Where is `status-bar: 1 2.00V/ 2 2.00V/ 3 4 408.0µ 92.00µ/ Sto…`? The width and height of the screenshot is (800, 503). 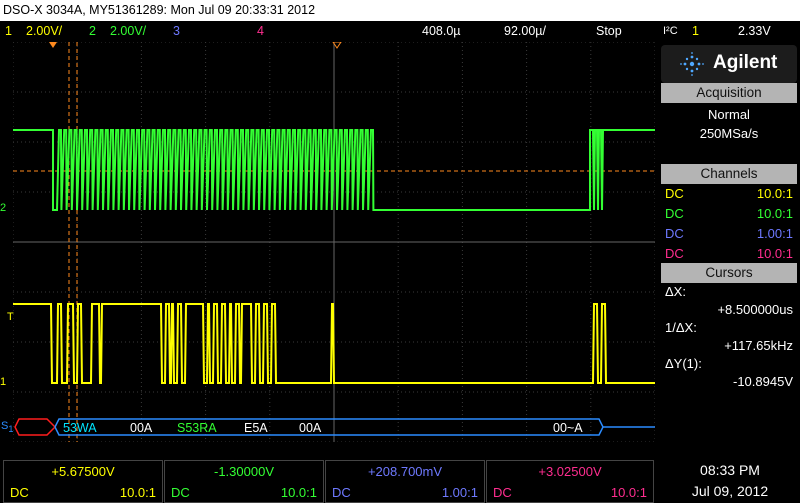
status-bar: 1 2.00V/ 2 2.00V/ 3 4 408.0µ 92.00µ/ Sto… is located at coordinates (400, 31).